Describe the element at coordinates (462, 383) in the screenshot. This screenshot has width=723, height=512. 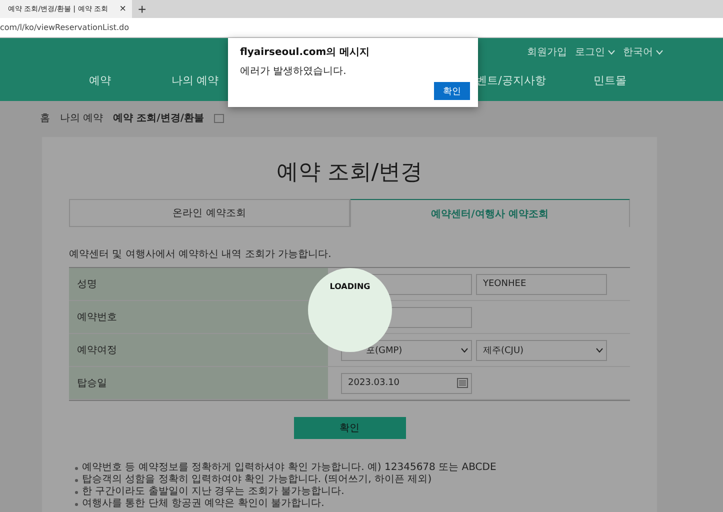
I see `calendar-icon` at that location.